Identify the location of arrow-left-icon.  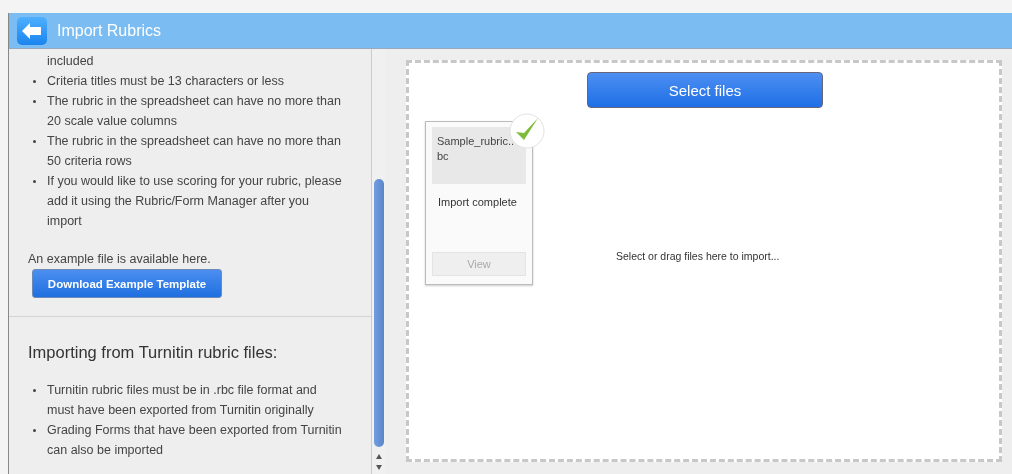
(32, 30).